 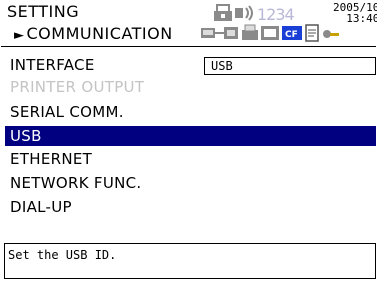 I want to click on cf-card-icon: CF, so click(x=292, y=33).